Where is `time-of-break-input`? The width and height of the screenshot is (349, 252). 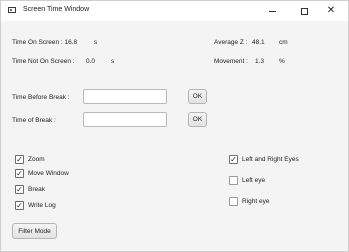
time-of-break-input is located at coordinates (125, 119).